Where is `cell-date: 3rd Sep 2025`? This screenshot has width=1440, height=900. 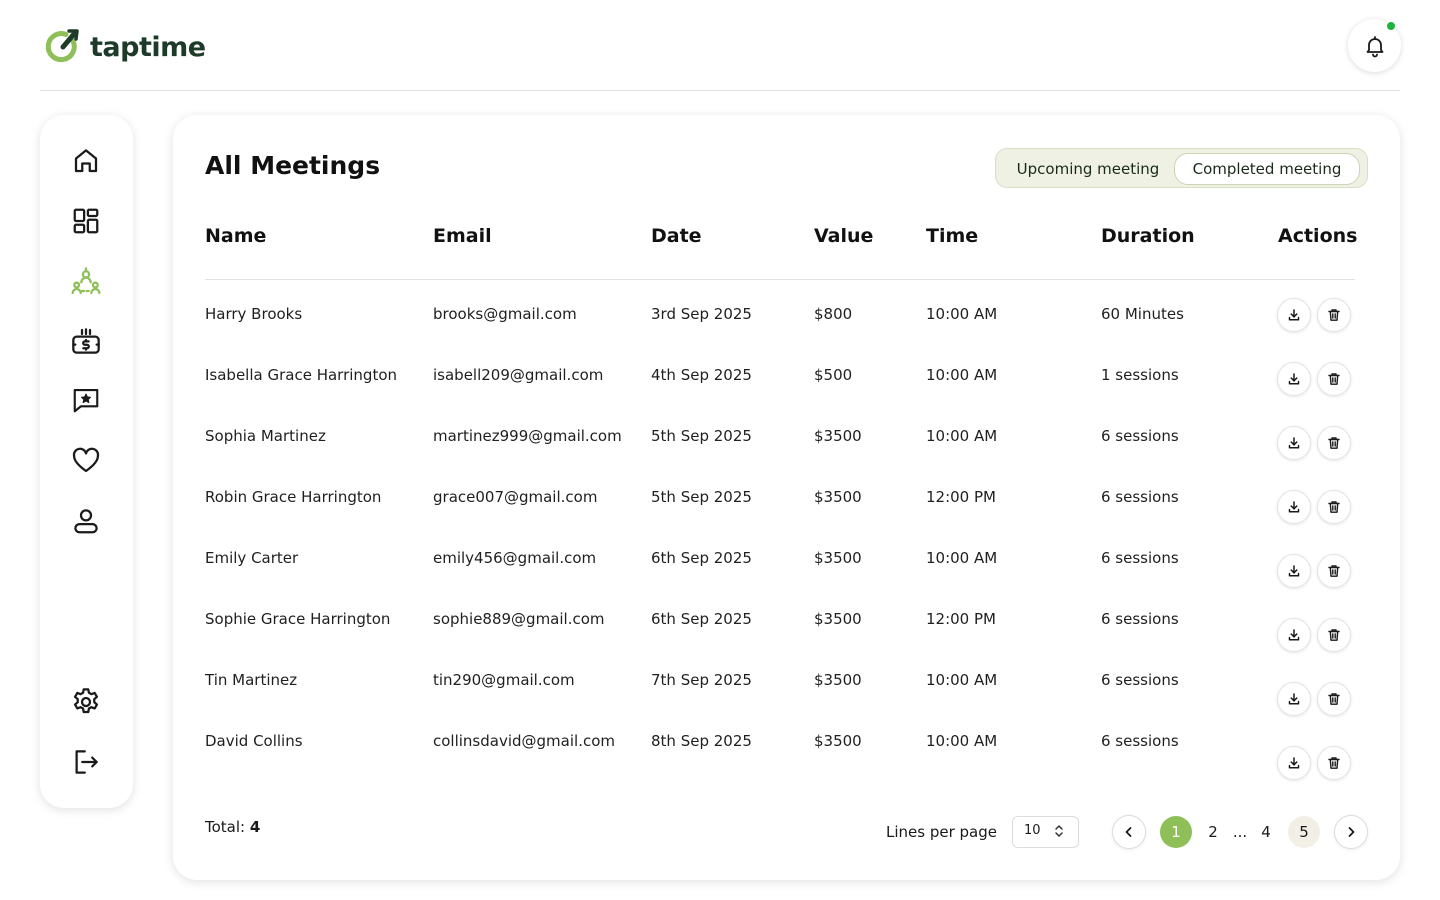
cell-date: 3rd Sep 2025 is located at coordinates (701, 314).